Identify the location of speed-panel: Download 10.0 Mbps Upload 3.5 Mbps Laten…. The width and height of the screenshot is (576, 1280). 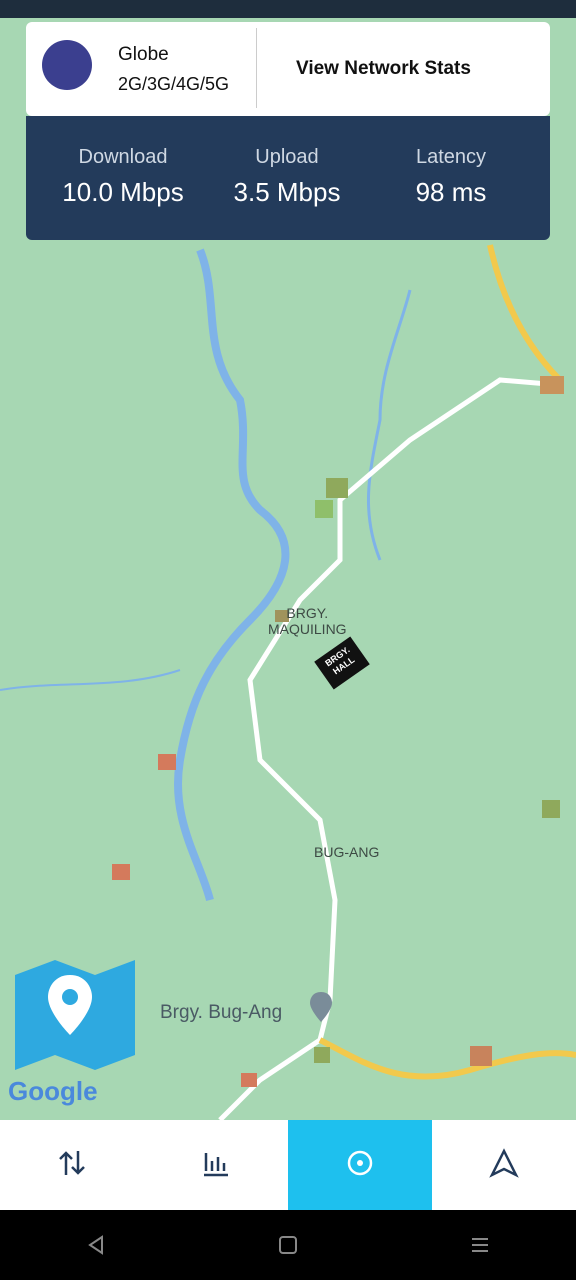
(288, 178).